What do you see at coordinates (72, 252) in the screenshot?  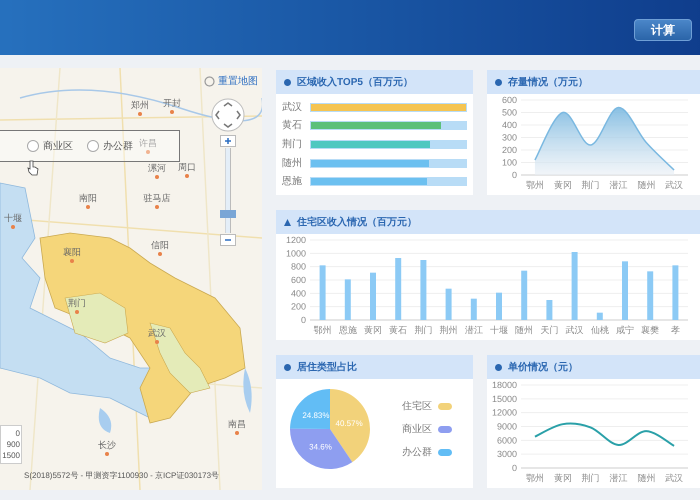 I see `city-label: 襄阳` at bounding box center [72, 252].